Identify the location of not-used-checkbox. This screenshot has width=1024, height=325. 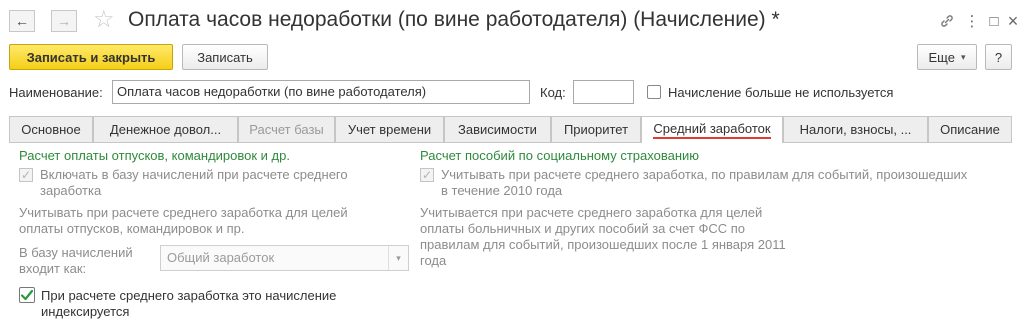
(654, 92).